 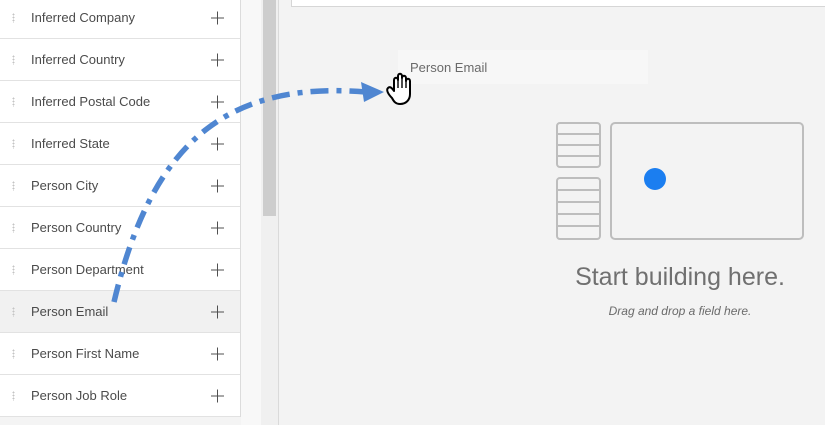 I want to click on field-label: Person Job Role, so click(x=79, y=395).